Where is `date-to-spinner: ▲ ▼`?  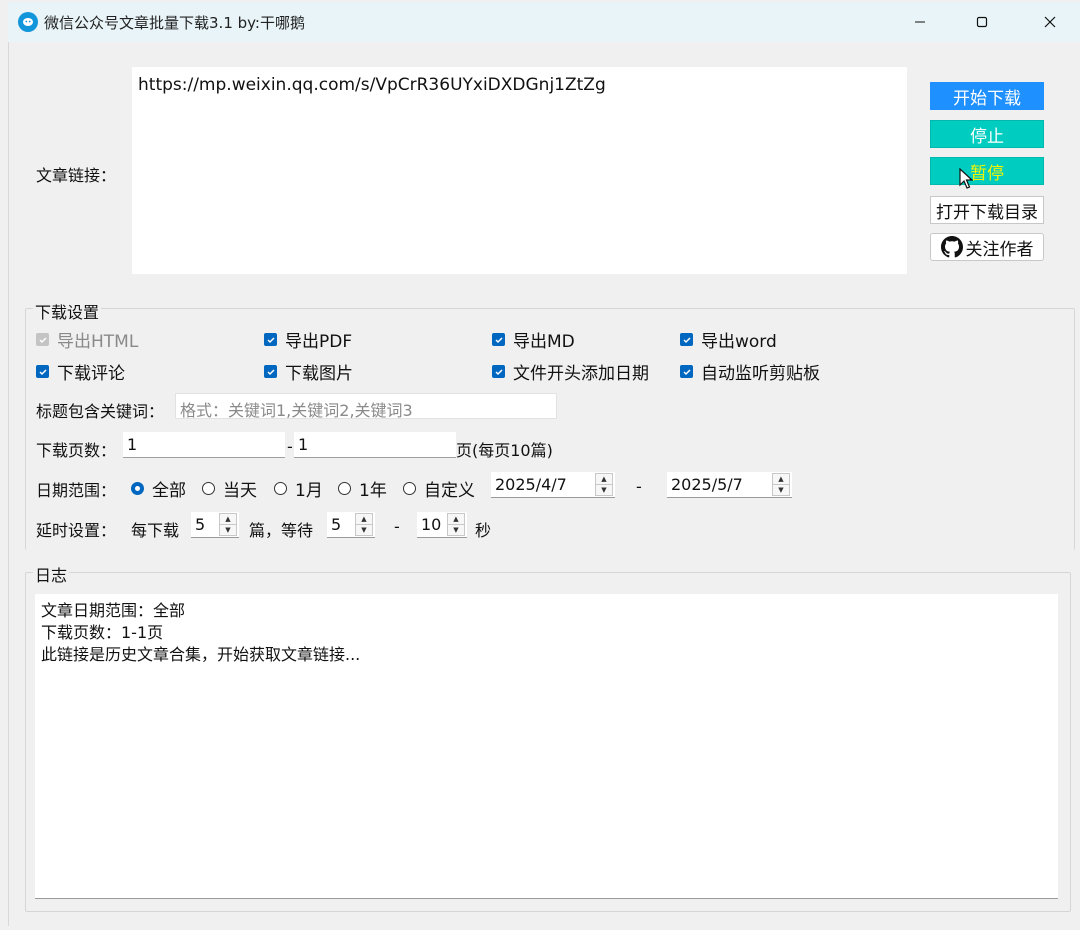
date-to-spinner: ▲ ▼ is located at coordinates (781, 484).